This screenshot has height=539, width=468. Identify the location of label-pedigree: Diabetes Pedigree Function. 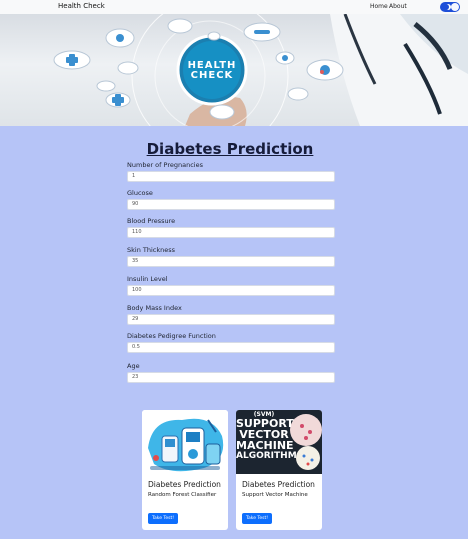
(171, 336).